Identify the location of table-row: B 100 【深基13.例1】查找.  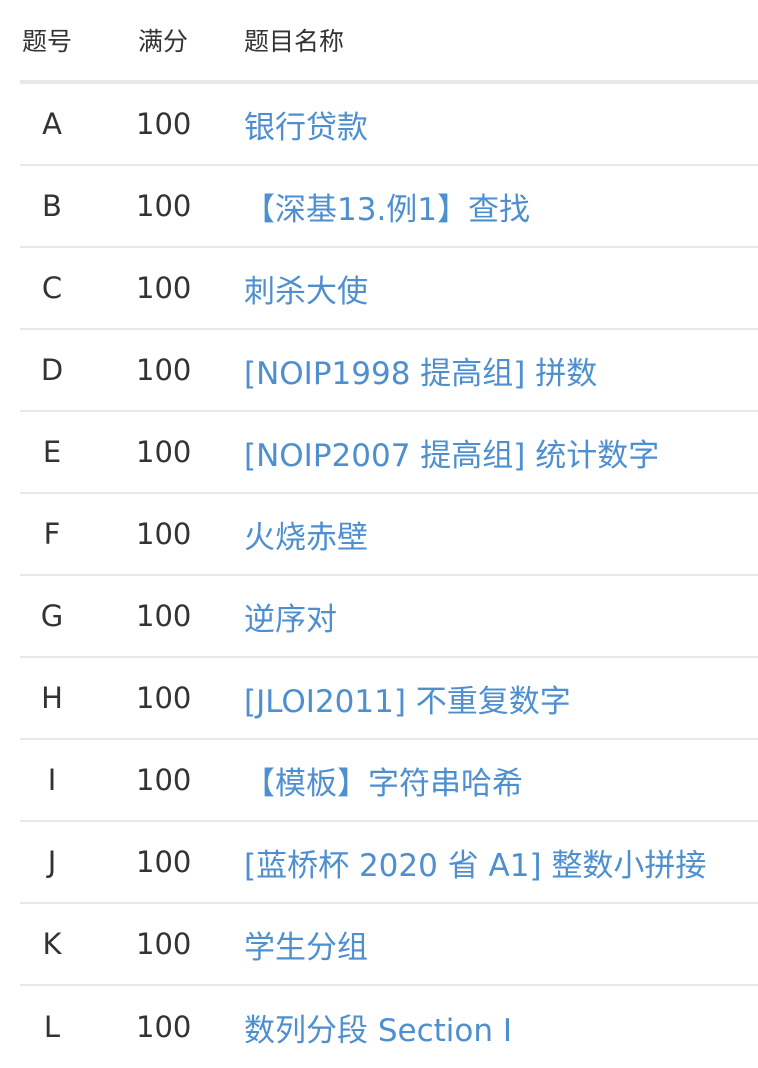
(389, 207).